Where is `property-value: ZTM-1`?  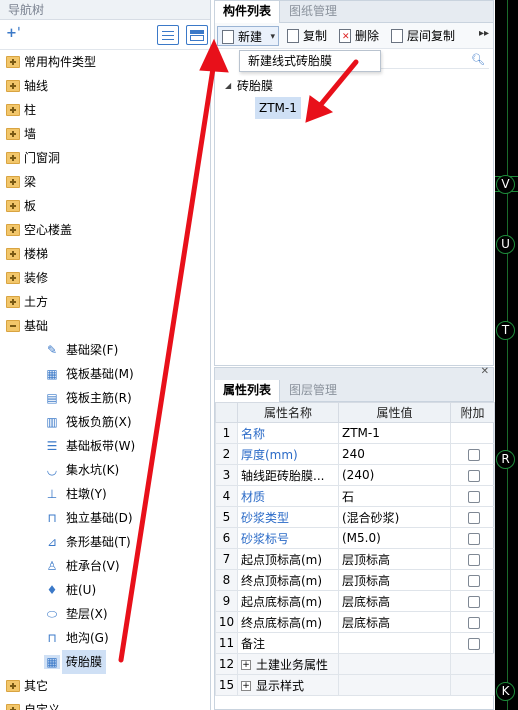 property-value: ZTM-1 is located at coordinates (394, 433).